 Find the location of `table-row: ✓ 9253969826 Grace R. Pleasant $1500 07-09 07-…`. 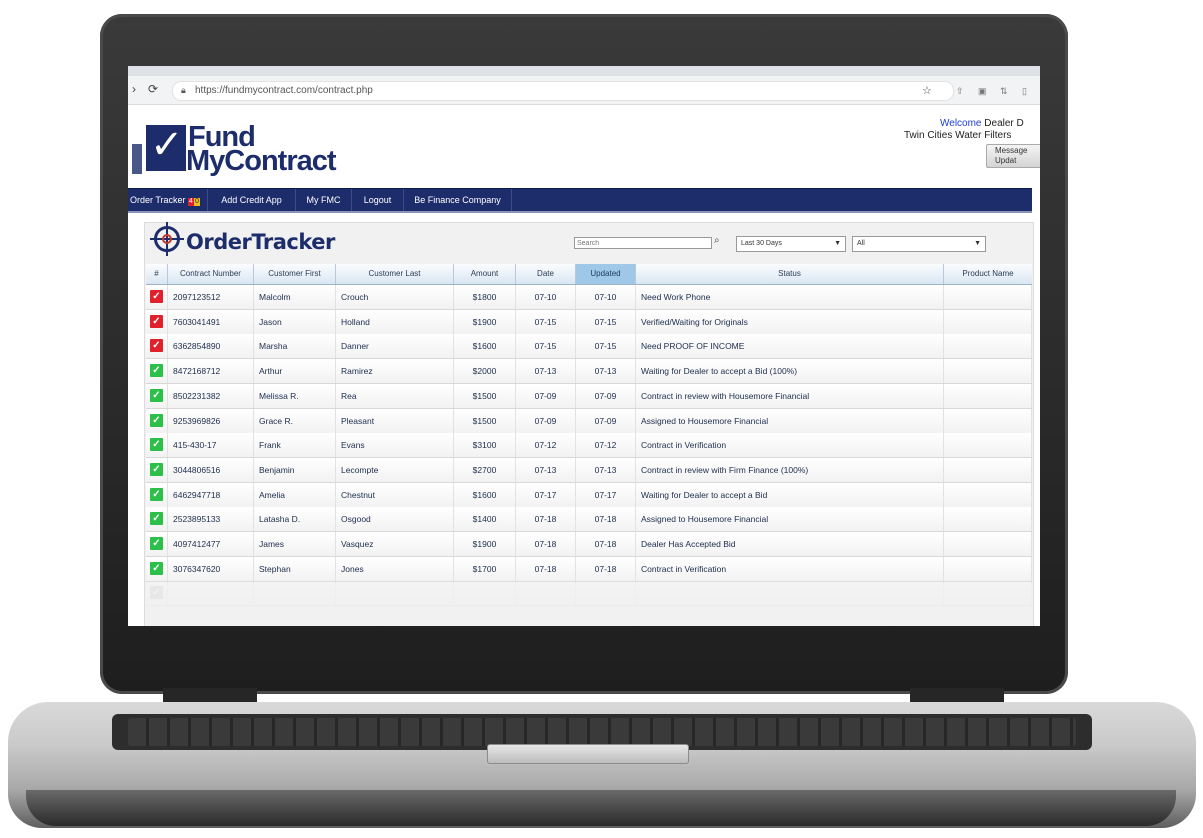

table-row: ✓ 9253969826 Grace R. Pleasant $1500 07-09 07-… is located at coordinates (589, 421).